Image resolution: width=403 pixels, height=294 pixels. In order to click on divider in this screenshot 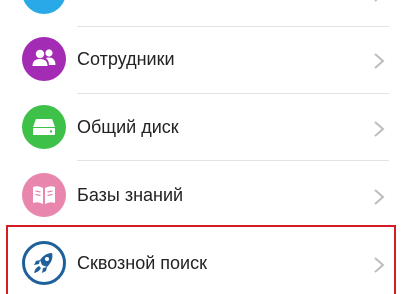, I will do `click(233, 160)`.